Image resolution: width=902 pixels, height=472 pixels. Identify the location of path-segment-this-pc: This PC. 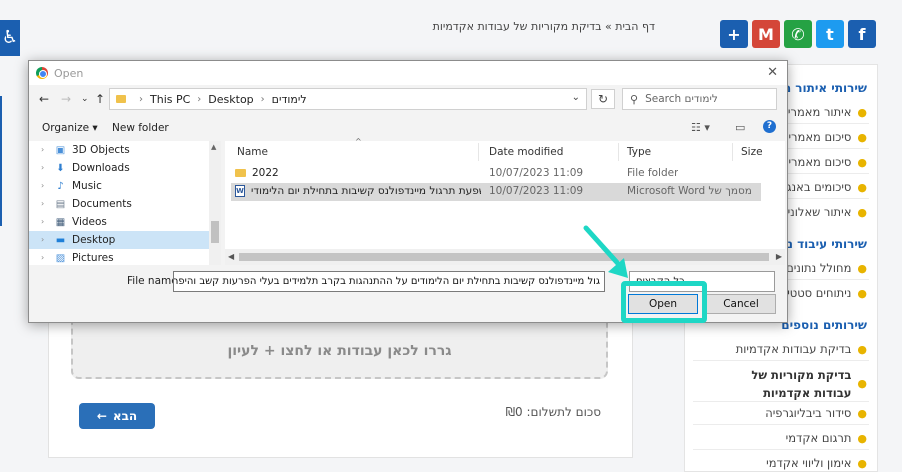
(170, 99).